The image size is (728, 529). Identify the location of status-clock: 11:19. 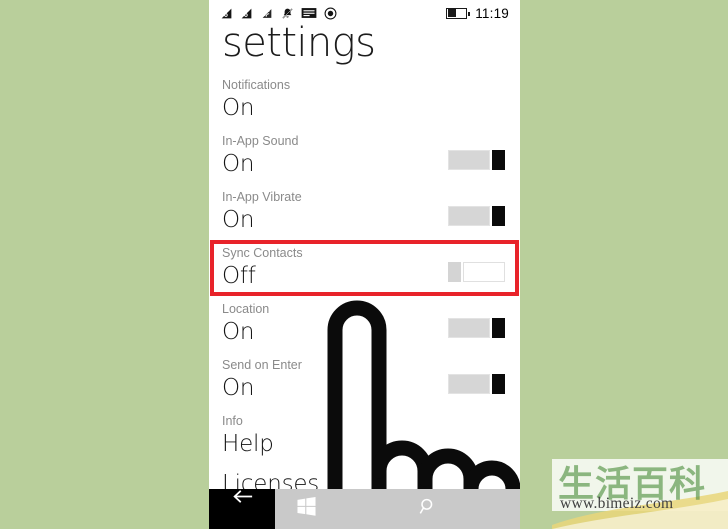
(492, 13).